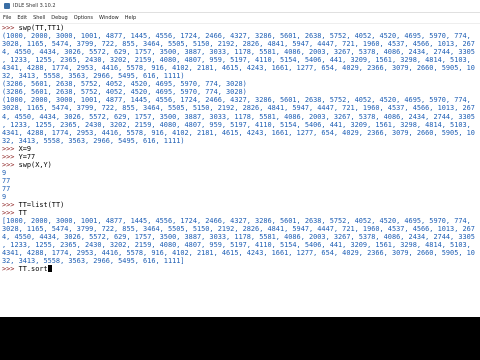 The height and width of the screenshot is (360, 480). Describe the element at coordinates (22, 18) in the screenshot. I see `menu-edit: Edit` at that location.